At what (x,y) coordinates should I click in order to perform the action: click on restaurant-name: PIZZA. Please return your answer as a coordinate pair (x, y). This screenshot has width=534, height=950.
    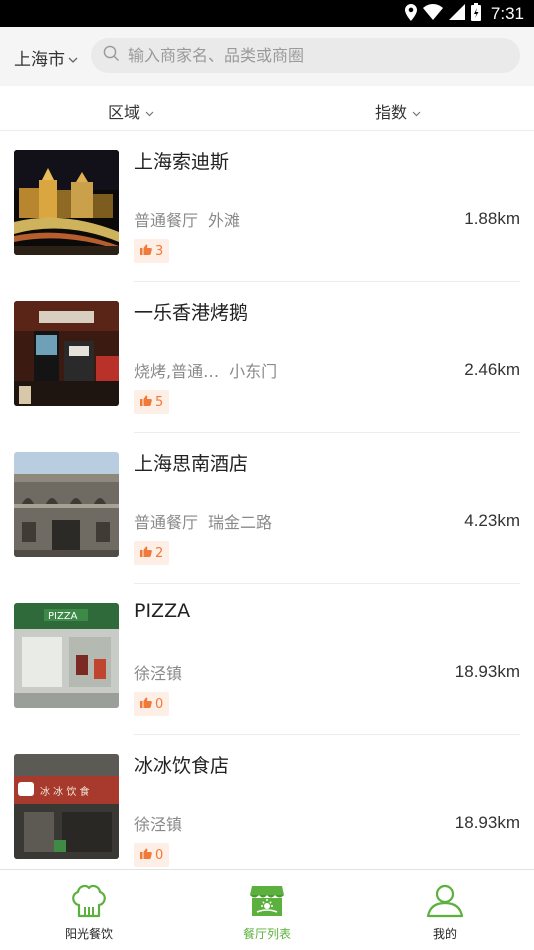
    Looking at the image, I should click on (162, 611).